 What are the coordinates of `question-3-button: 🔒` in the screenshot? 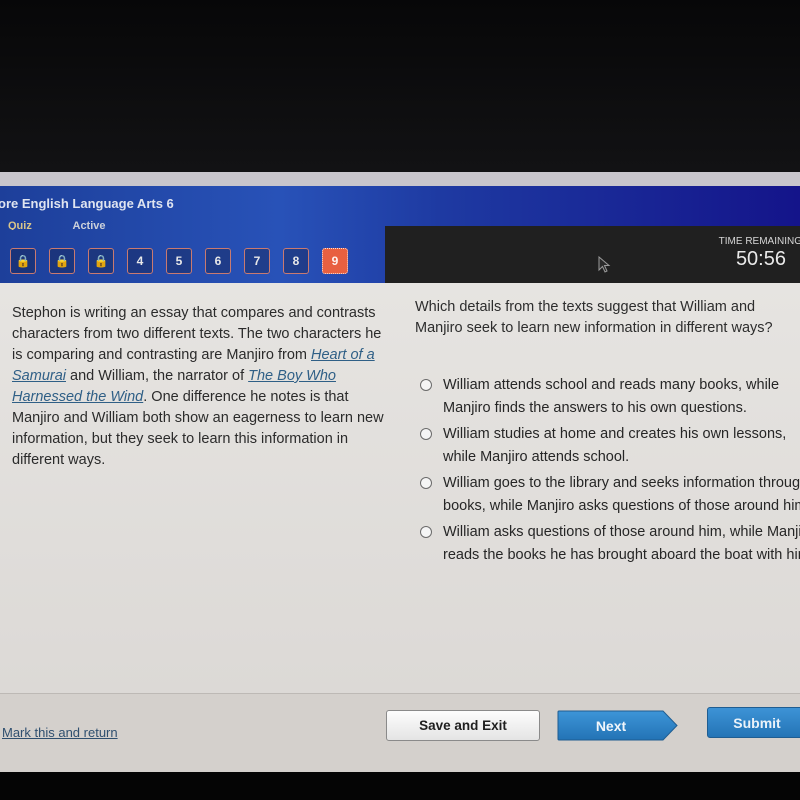 It's located at (101, 261).